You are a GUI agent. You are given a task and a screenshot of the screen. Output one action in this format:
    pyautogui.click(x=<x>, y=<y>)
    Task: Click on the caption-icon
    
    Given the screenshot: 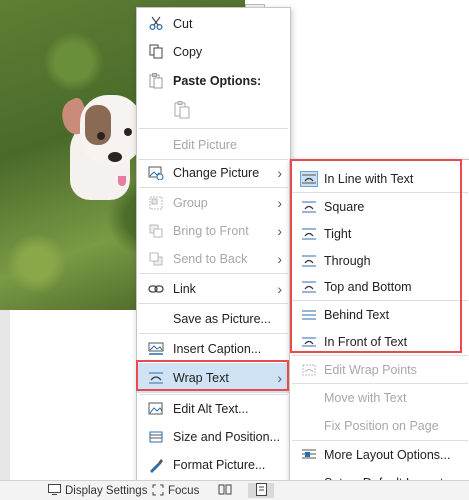 What is the action you would take?
    pyautogui.click(x=156, y=349)
    